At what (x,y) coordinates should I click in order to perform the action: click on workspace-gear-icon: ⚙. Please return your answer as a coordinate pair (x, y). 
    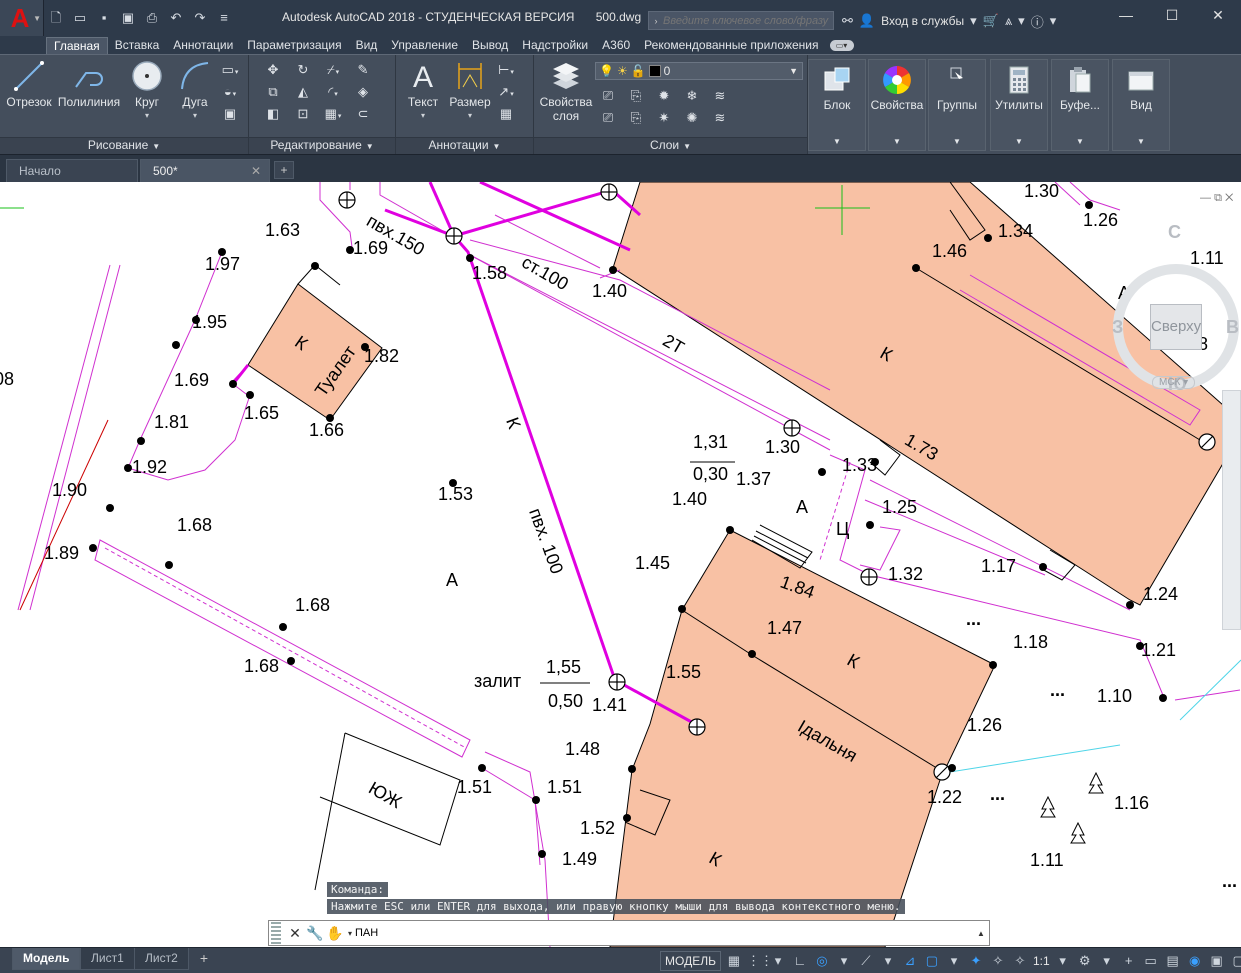
    Looking at the image, I should click on (1085, 961).